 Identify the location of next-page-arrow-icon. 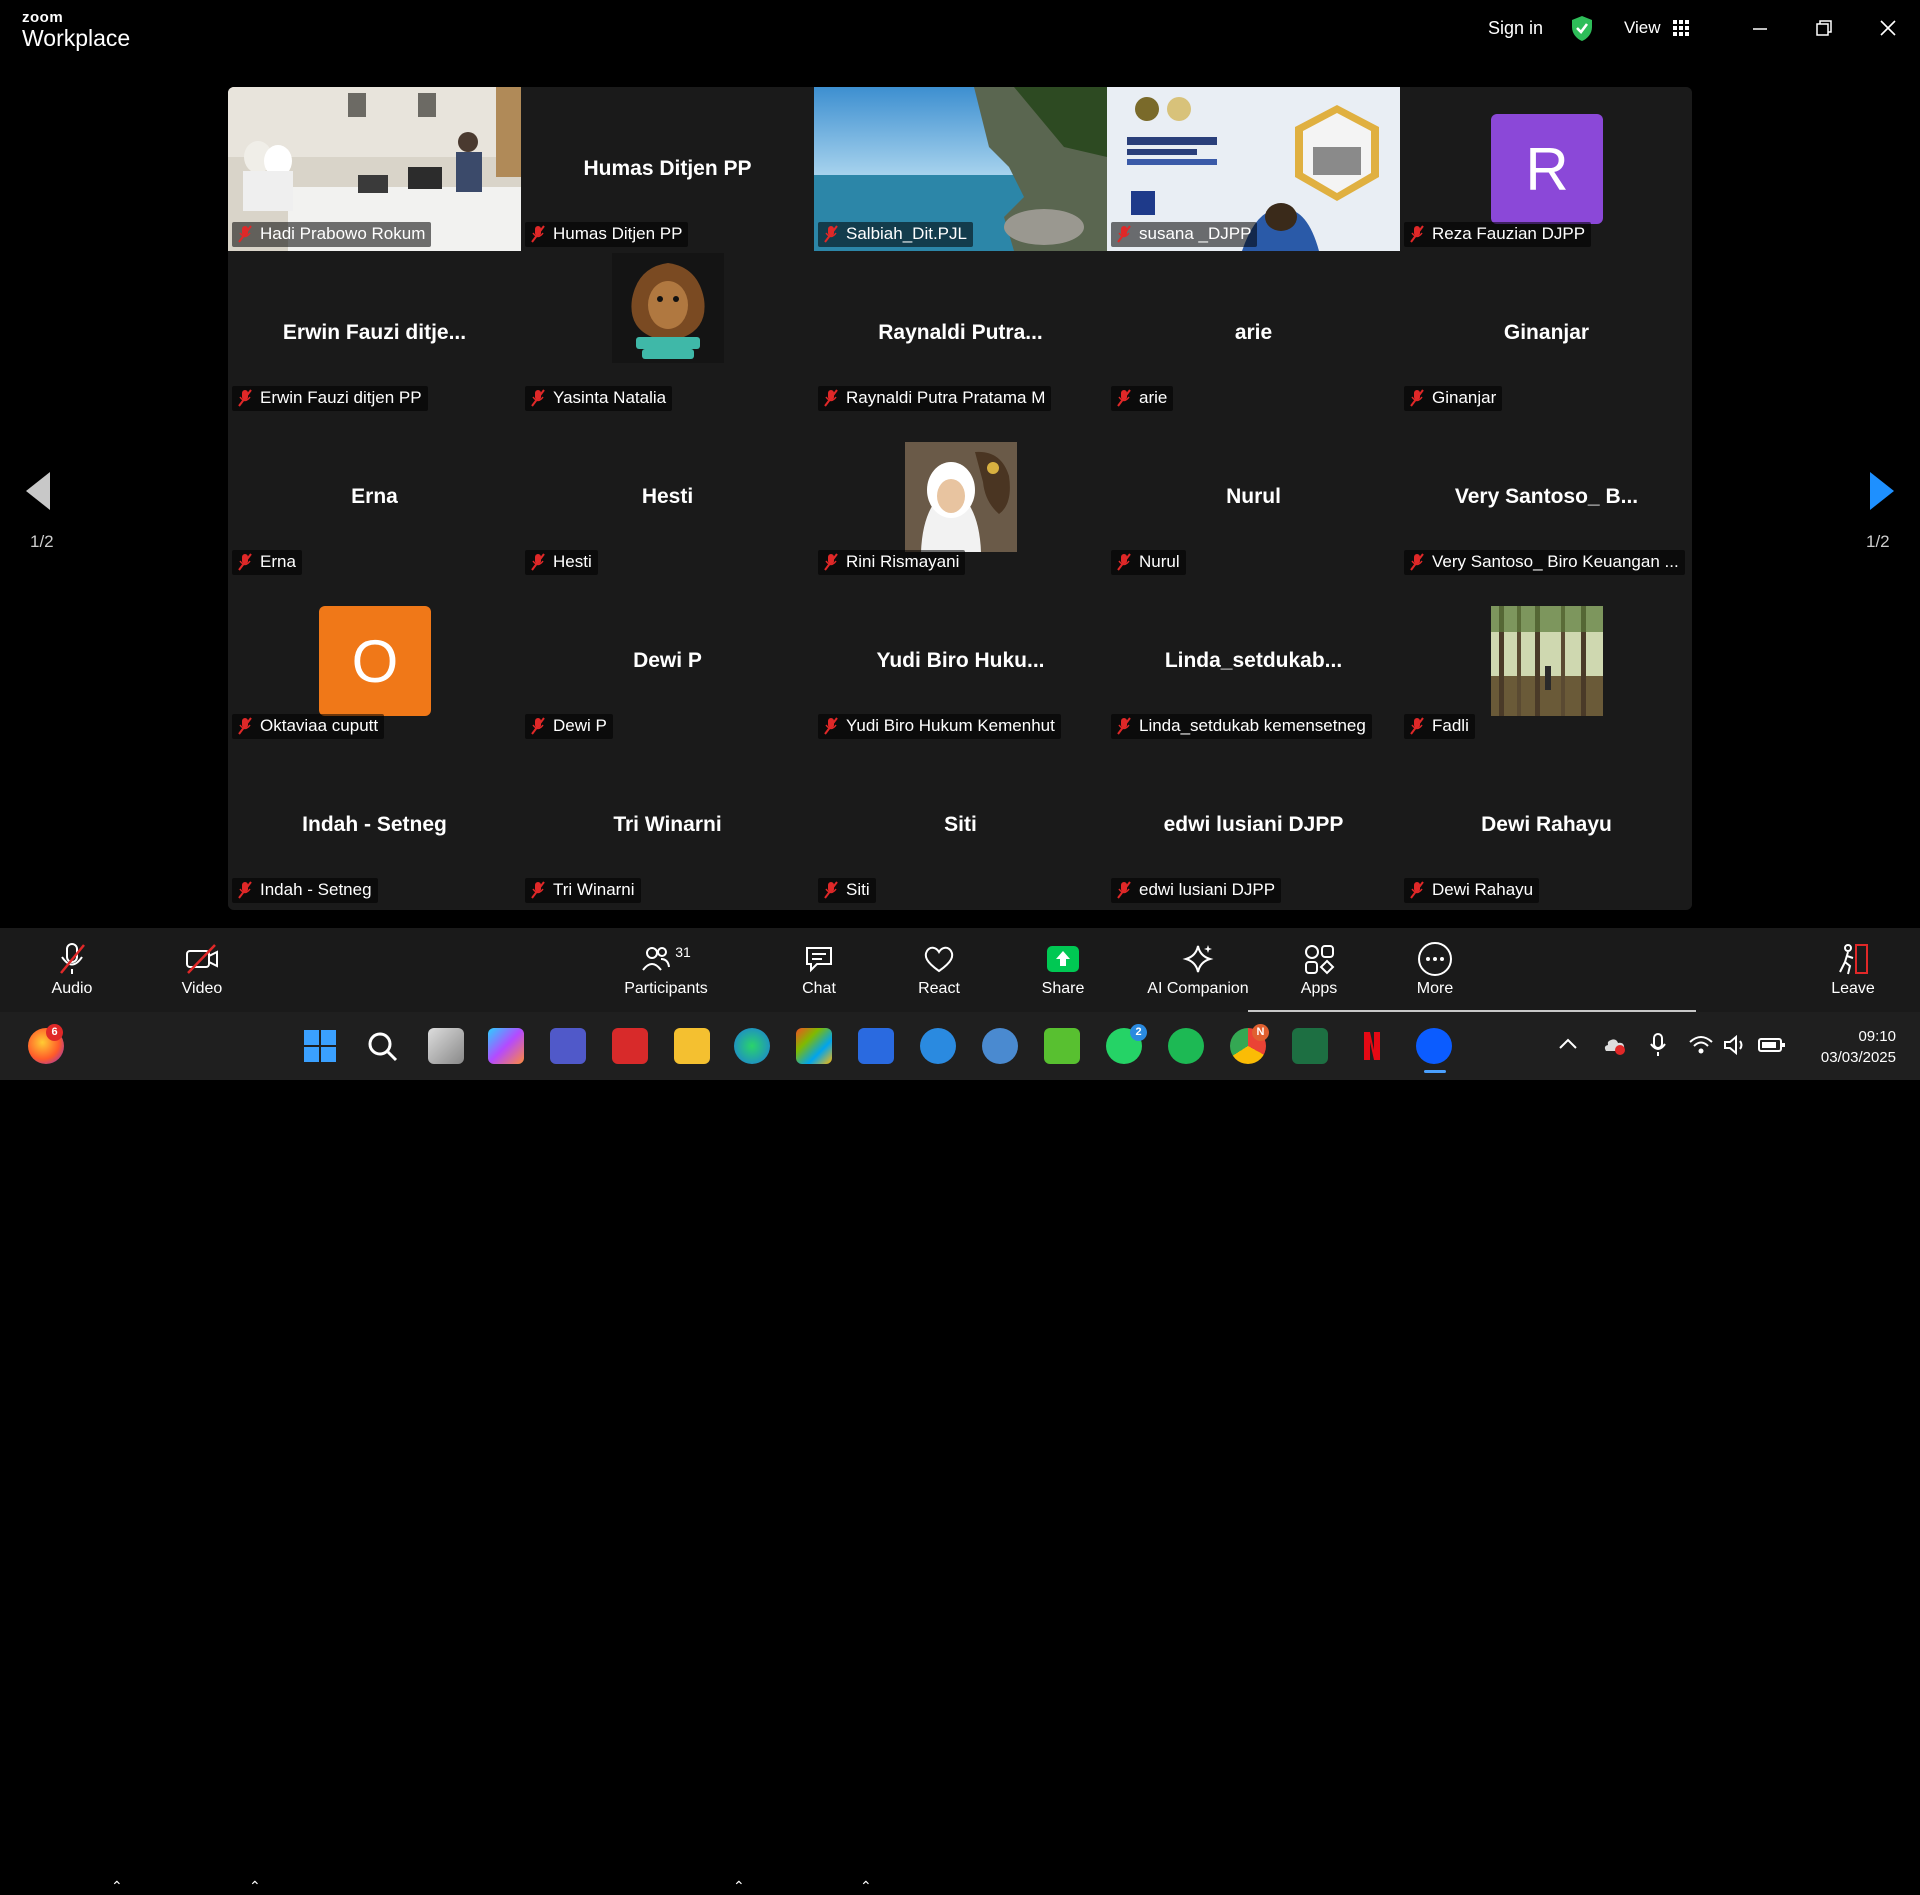
(1882, 493).